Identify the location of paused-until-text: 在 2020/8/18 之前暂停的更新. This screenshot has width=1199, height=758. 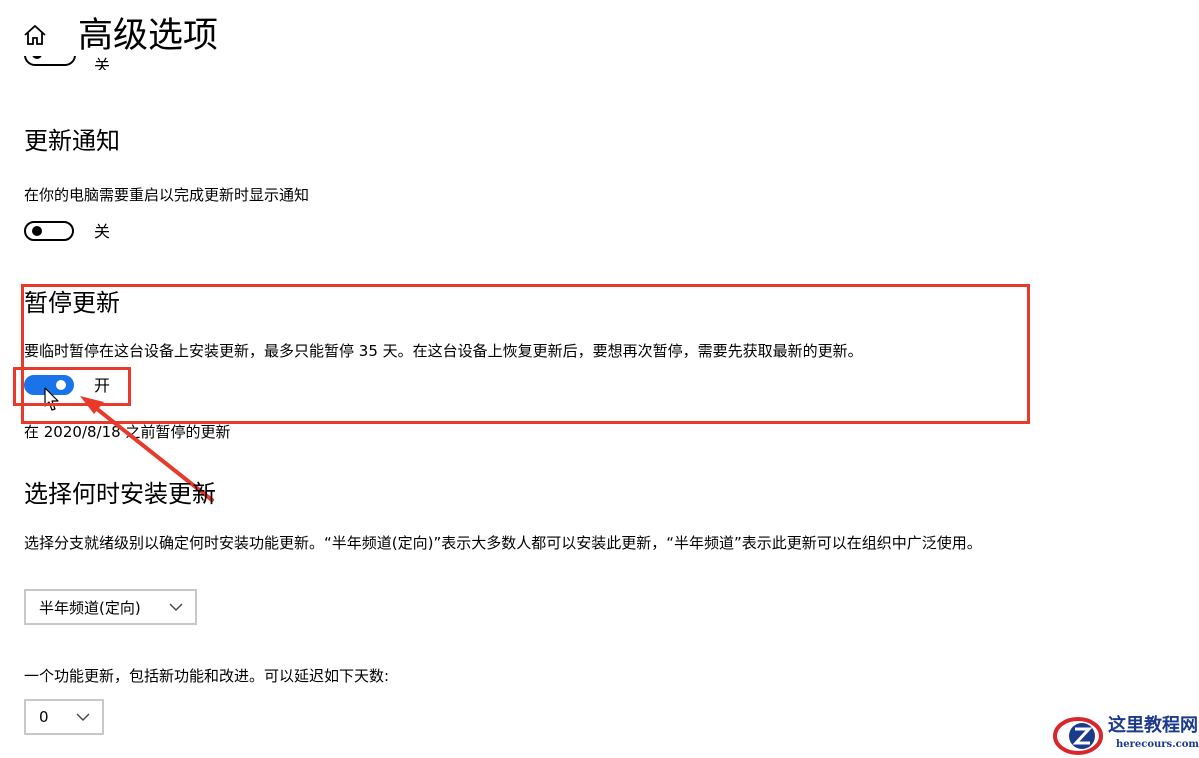
(127, 432).